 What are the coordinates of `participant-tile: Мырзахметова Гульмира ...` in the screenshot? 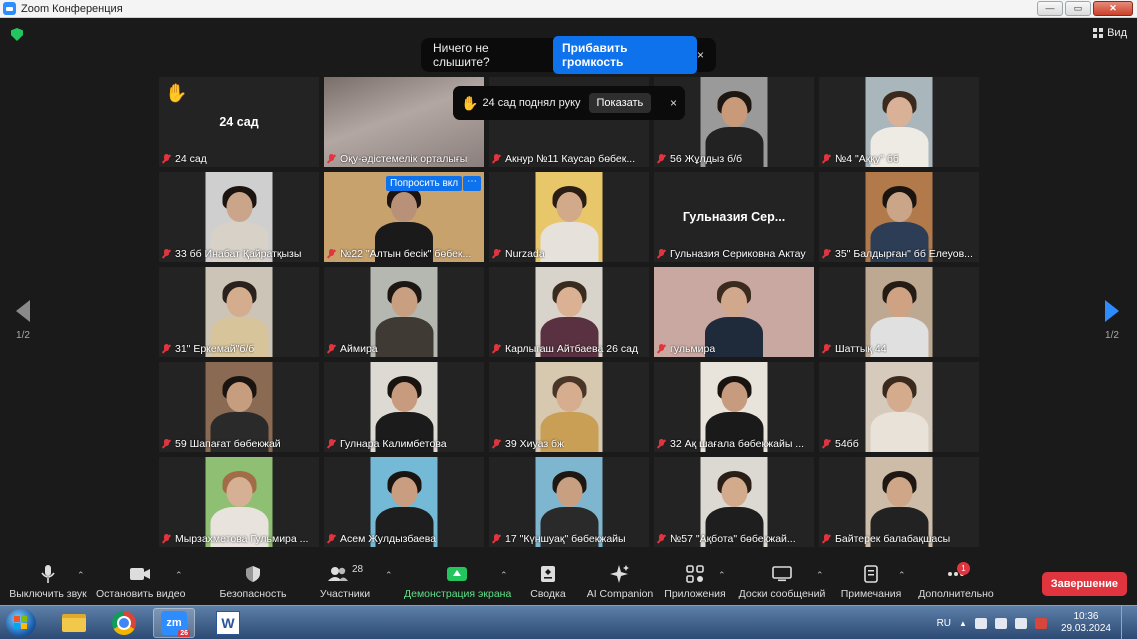 It's located at (239, 502).